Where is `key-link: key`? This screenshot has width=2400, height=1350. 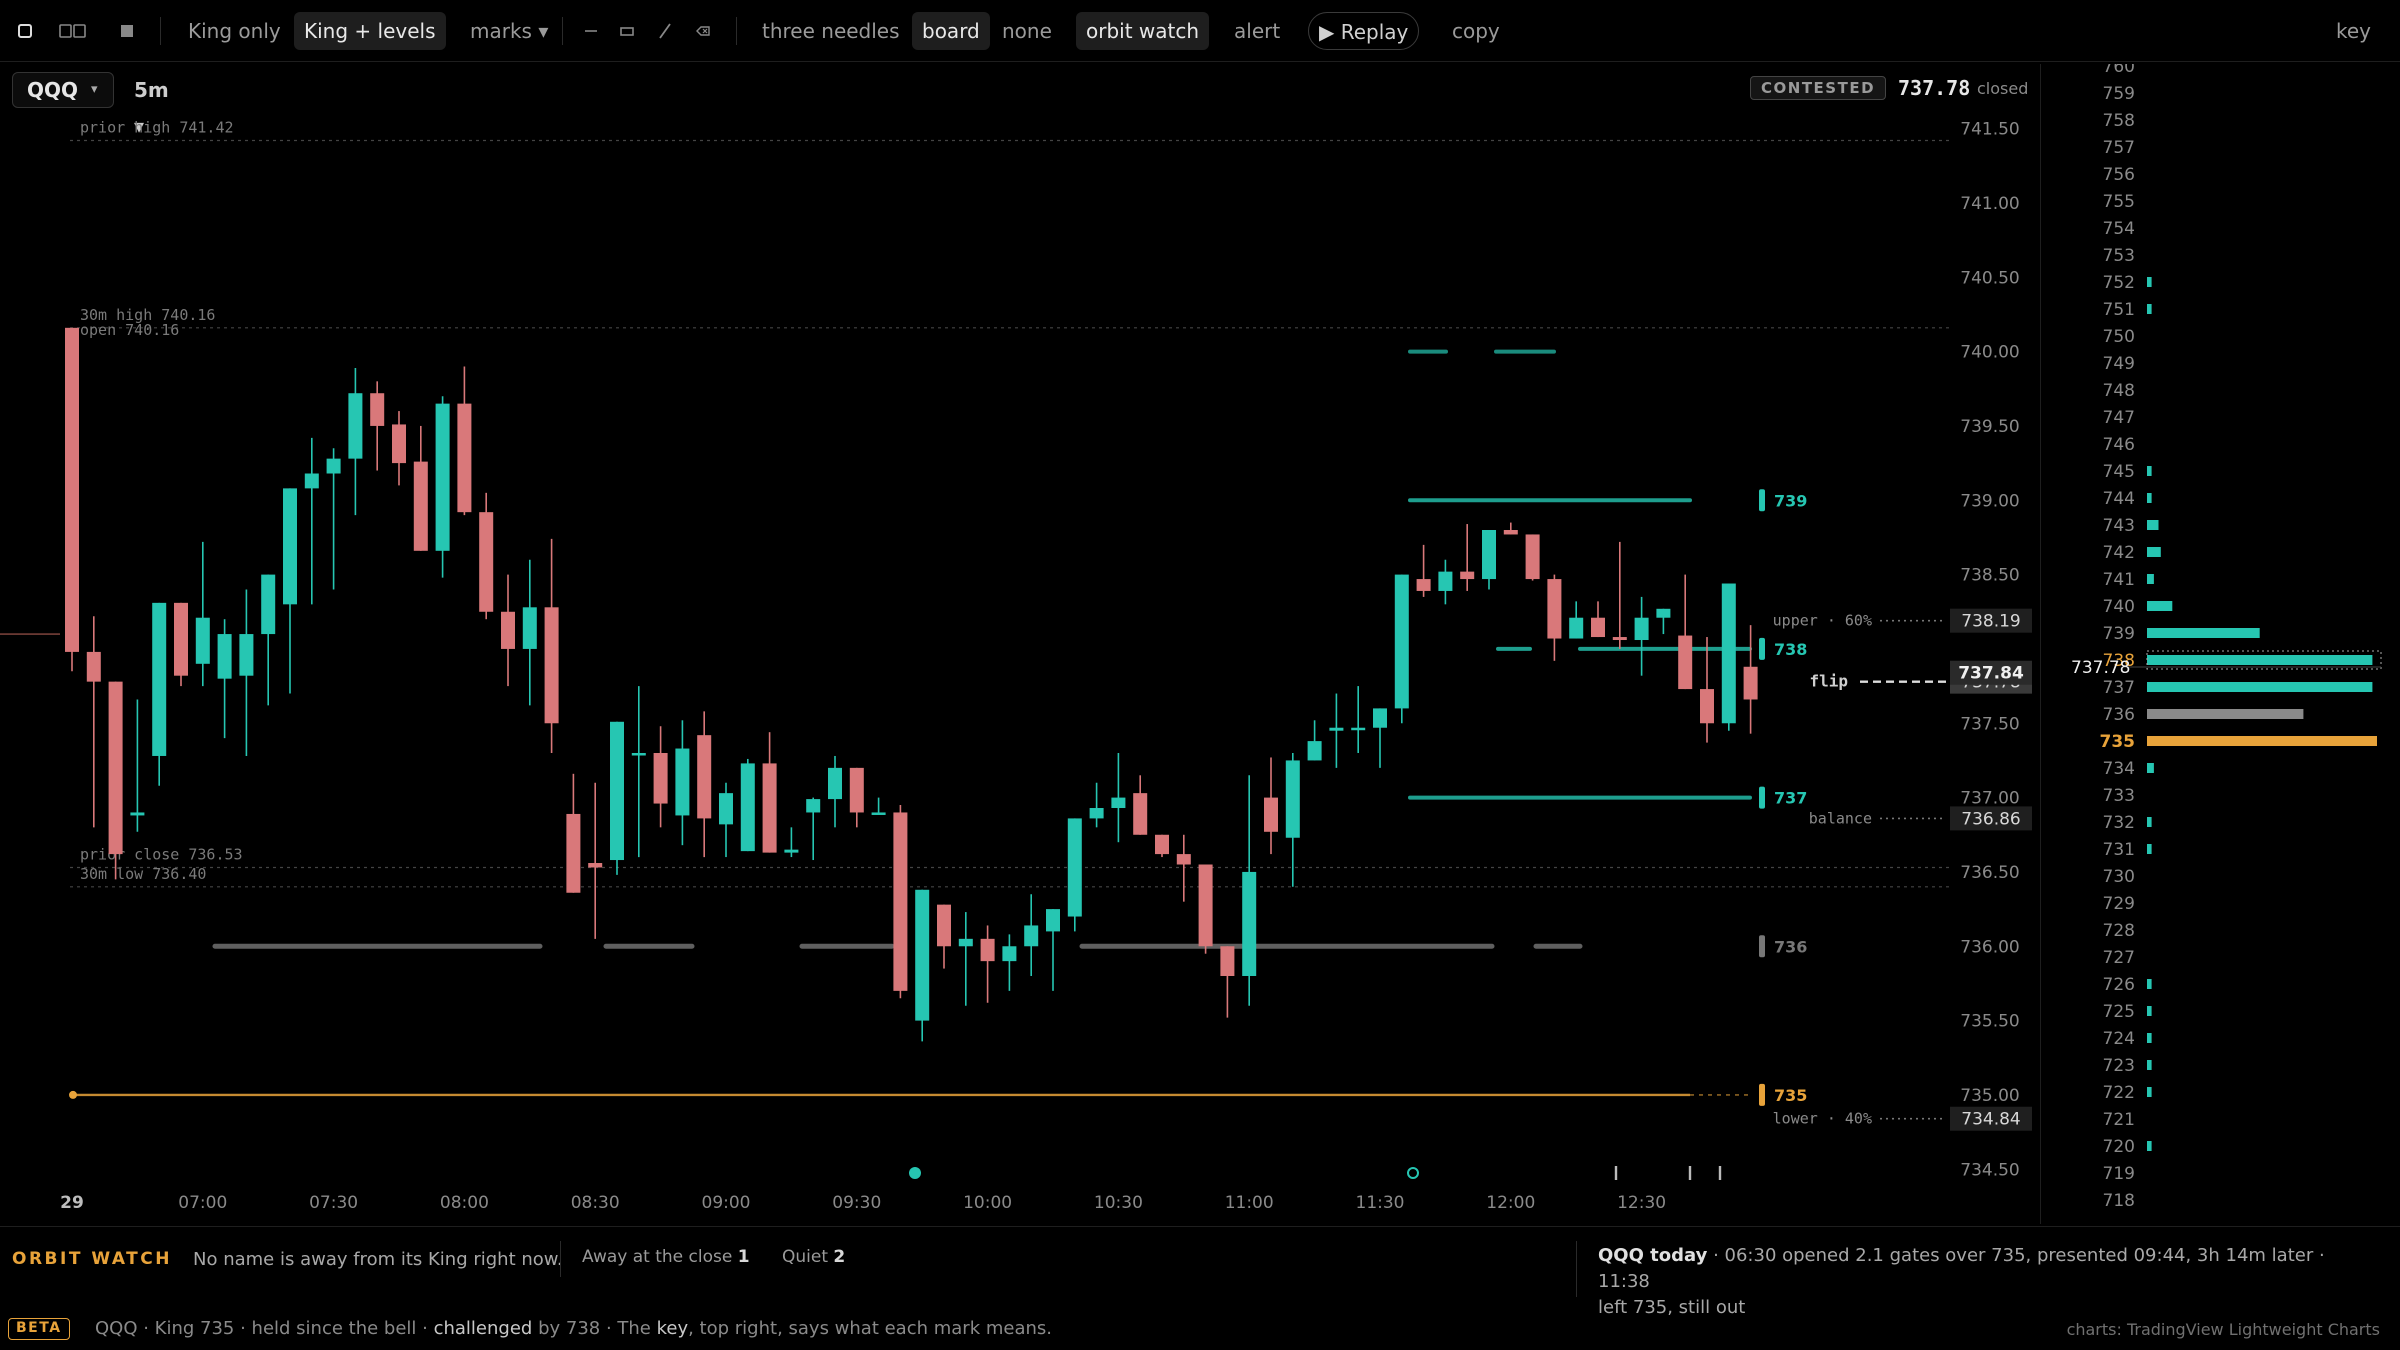
key-link: key is located at coordinates (673, 1328).